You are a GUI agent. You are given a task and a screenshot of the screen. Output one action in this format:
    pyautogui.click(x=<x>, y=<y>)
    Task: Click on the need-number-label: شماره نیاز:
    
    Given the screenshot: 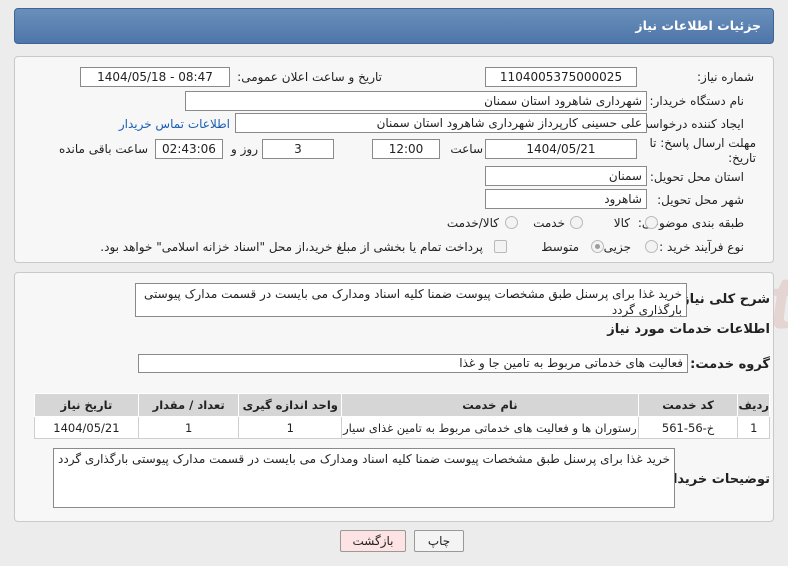 What is the action you would take?
    pyautogui.click(x=725, y=77)
    